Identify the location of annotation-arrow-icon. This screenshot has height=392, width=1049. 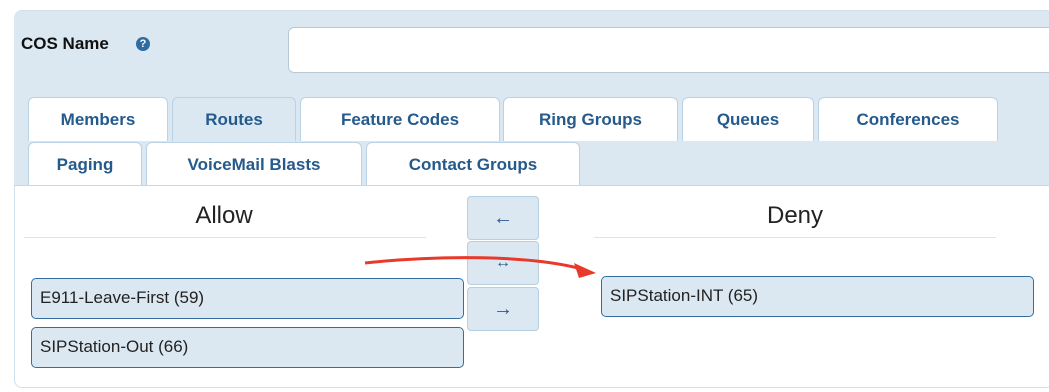
(480, 267).